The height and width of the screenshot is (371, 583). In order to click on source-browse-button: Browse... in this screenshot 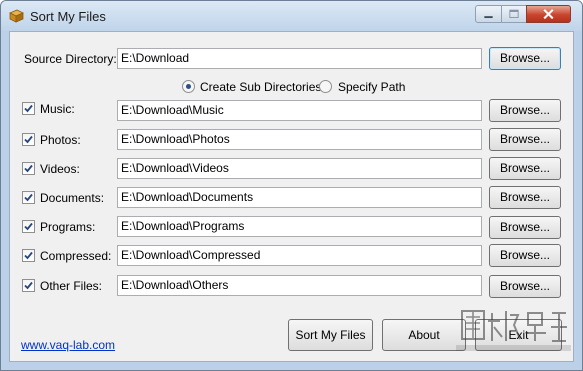, I will do `click(525, 58)`.